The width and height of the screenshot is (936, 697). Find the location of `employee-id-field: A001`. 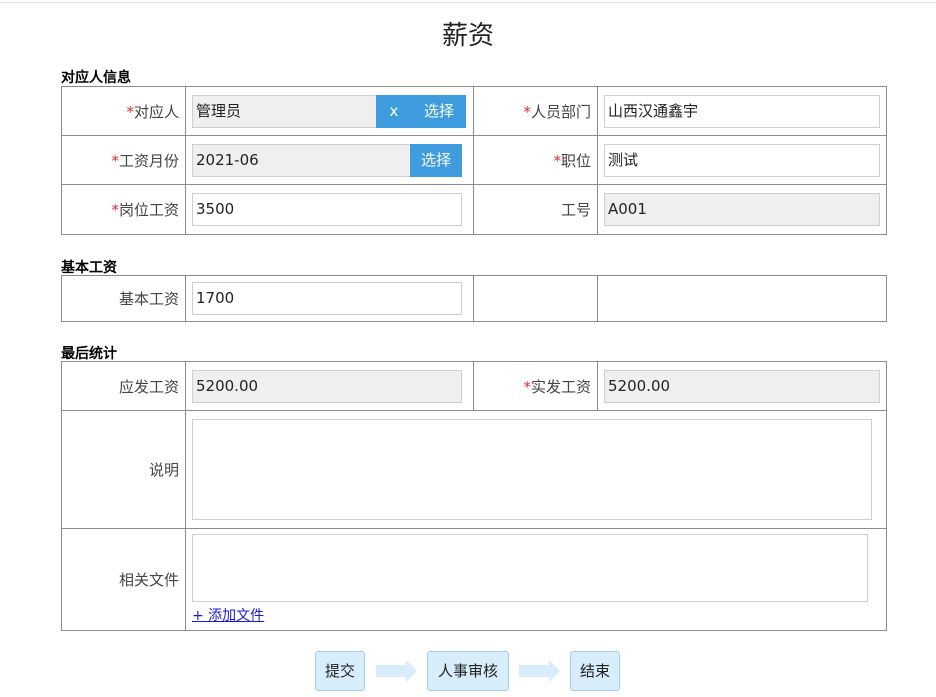

employee-id-field: A001 is located at coordinates (742, 209).